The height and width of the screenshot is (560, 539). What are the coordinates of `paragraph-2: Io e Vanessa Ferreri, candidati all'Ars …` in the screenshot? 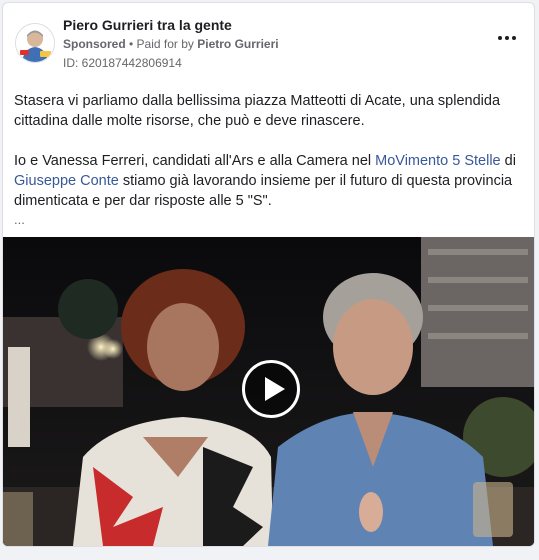 It's located at (269, 181).